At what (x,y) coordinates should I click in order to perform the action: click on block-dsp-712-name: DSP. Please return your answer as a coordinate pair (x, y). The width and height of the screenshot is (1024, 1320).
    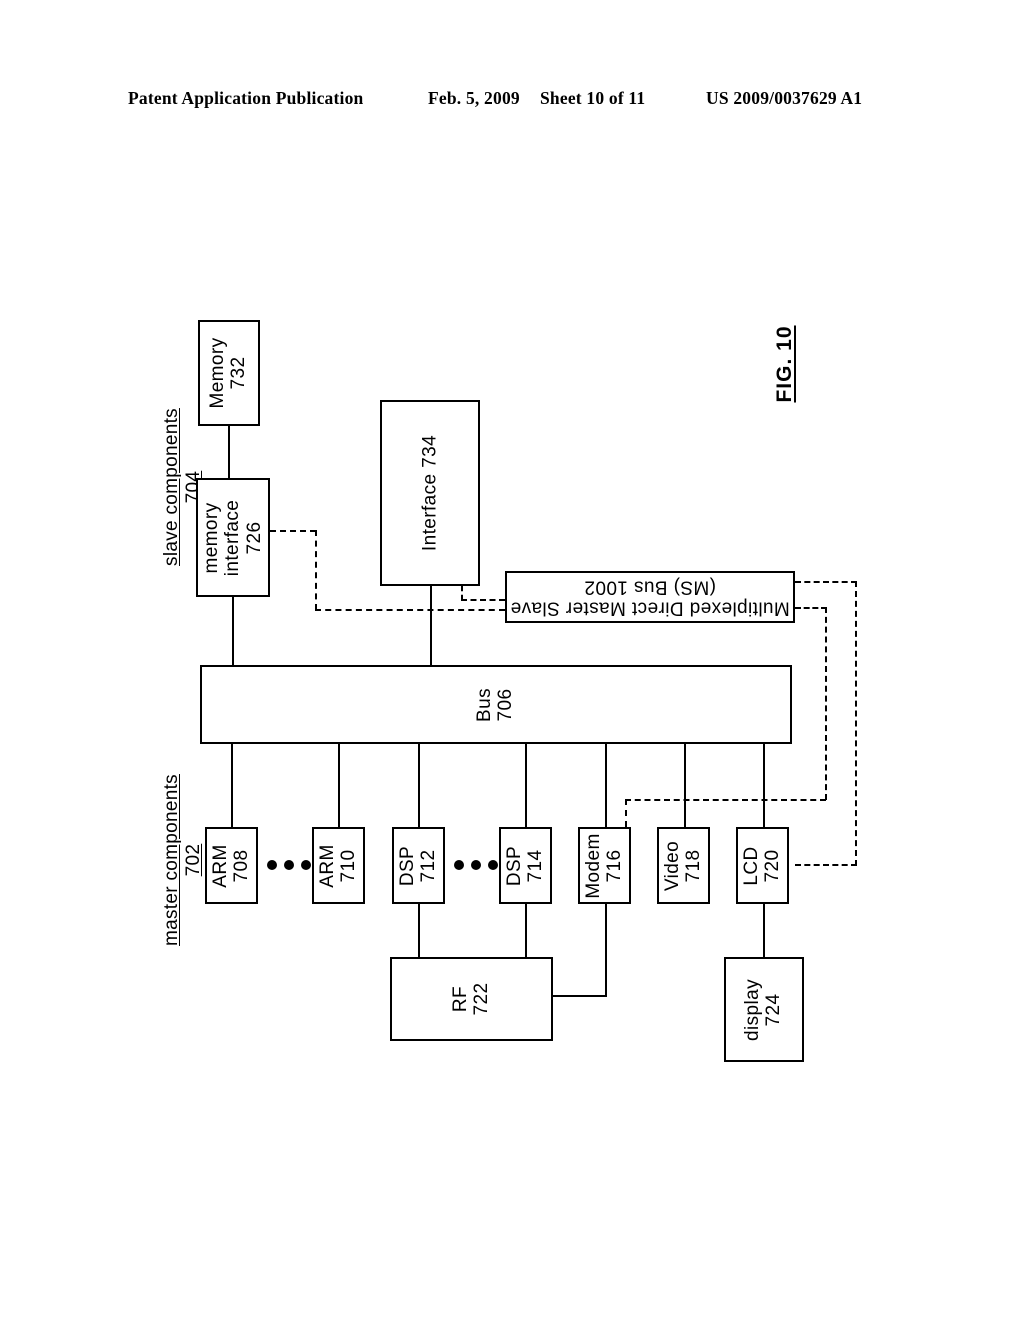
    Looking at the image, I should click on (407, 865).